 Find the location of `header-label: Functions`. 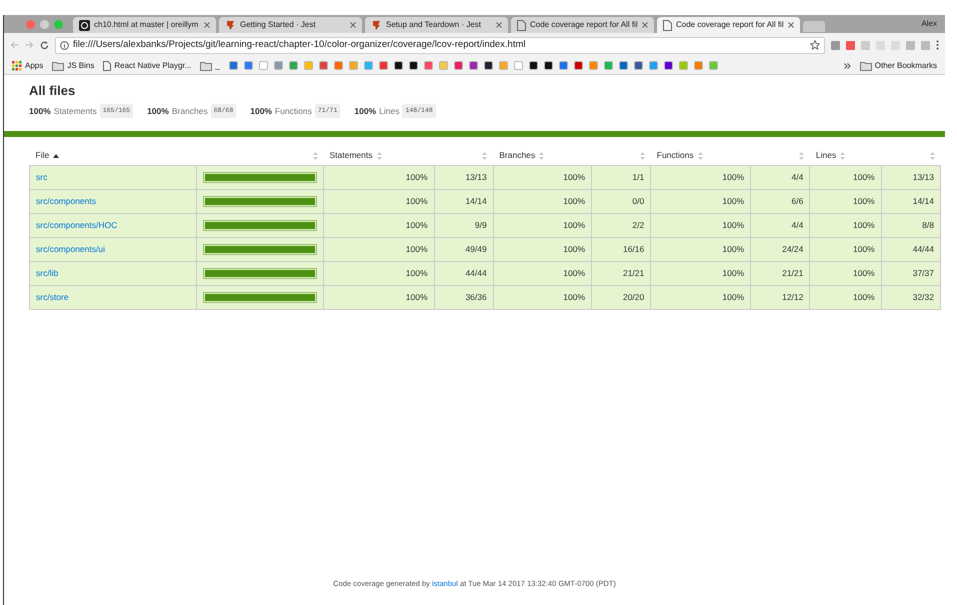

header-label: Functions is located at coordinates (675, 155).